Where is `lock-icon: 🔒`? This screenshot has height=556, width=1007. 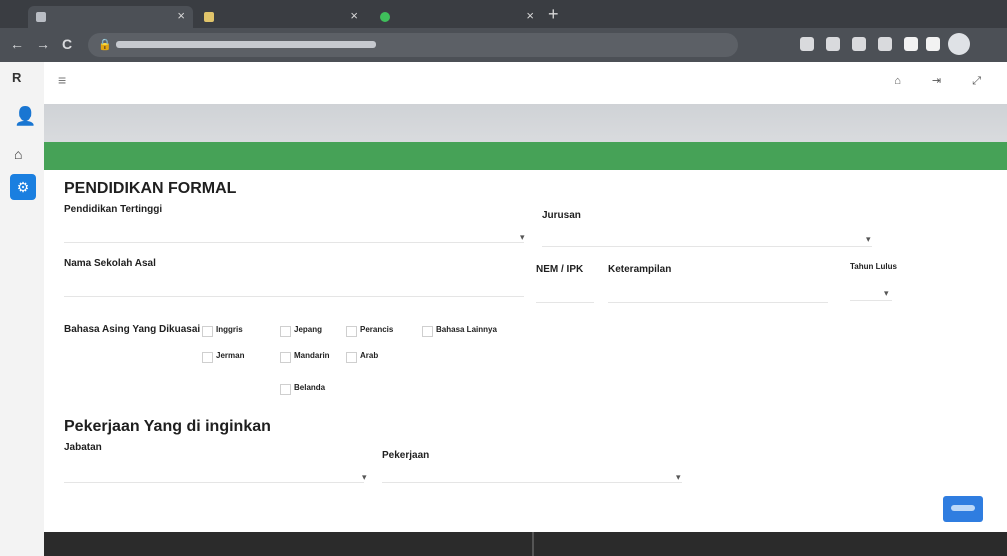 lock-icon: 🔒 is located at coordinates (105, 45).